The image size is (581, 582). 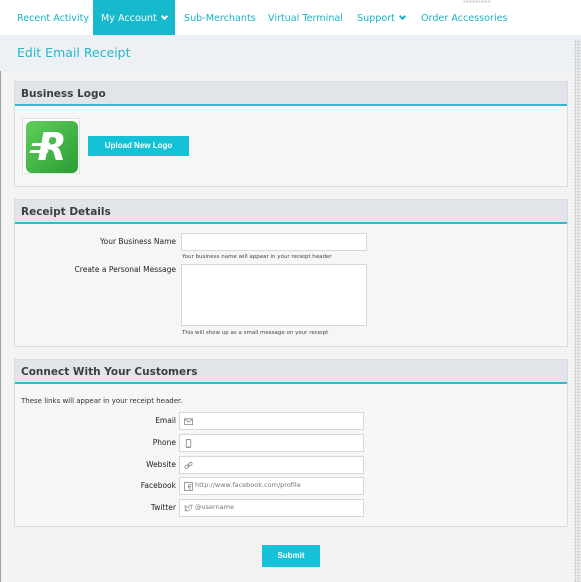 What do you see at coordinates (305, 17) in the screenshot?
I see `nav-virtual-terminal: Virtual Terminal` at bounding box center [305, 17].